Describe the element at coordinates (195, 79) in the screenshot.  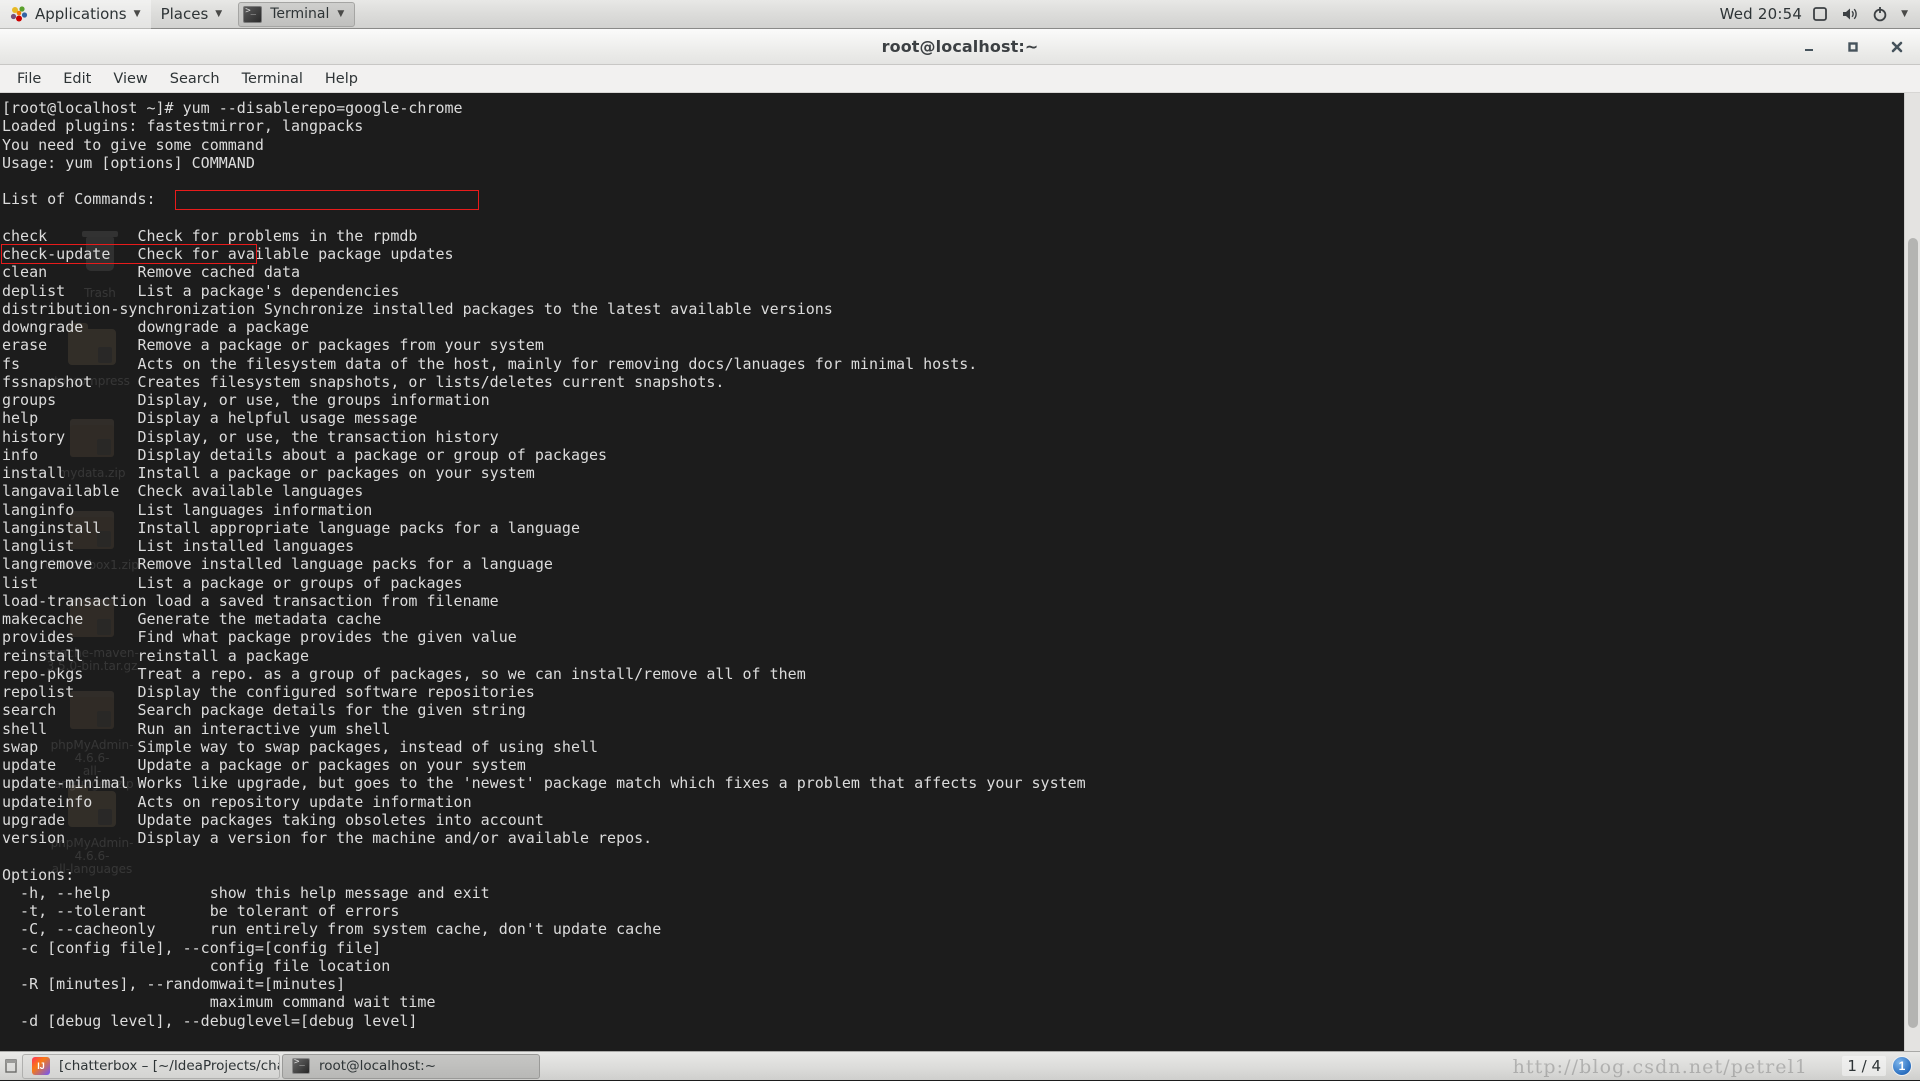
I see `menu-search: Search` at that location.